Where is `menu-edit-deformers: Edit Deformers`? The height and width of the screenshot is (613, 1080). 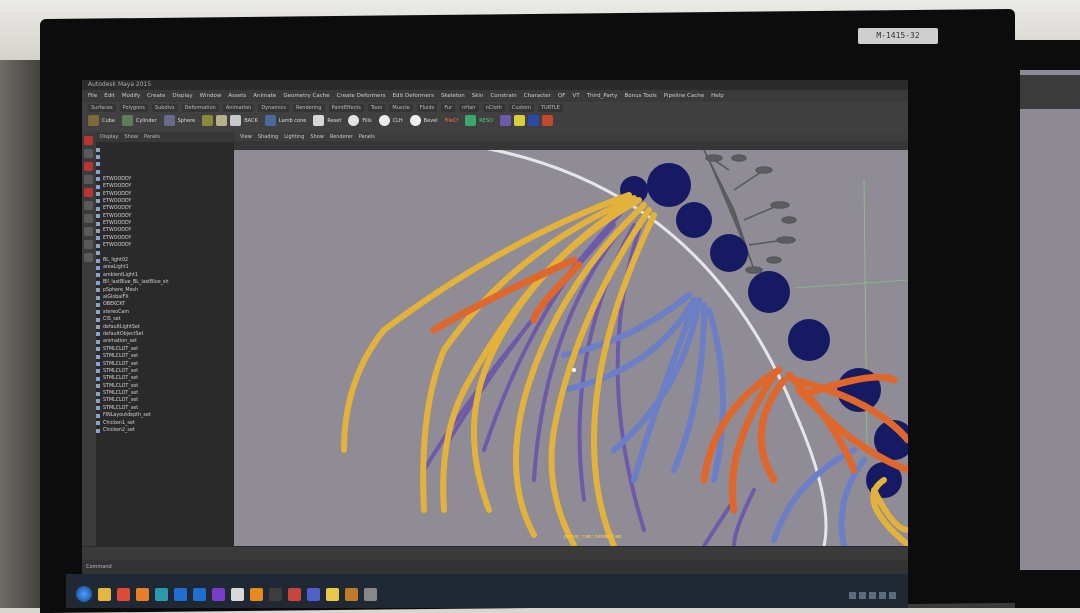 menu-edit-deformers: Edit Deformers is located at coordinates (413, 96).